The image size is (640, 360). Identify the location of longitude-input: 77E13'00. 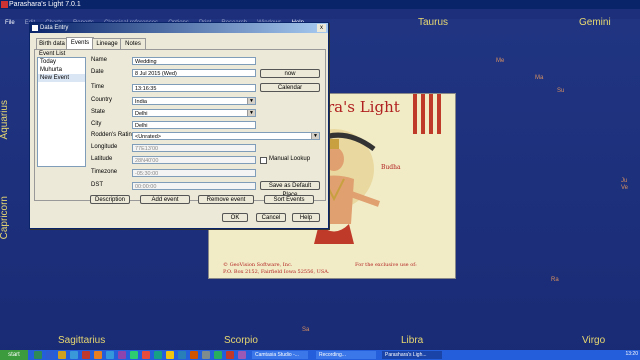
(194, 148).